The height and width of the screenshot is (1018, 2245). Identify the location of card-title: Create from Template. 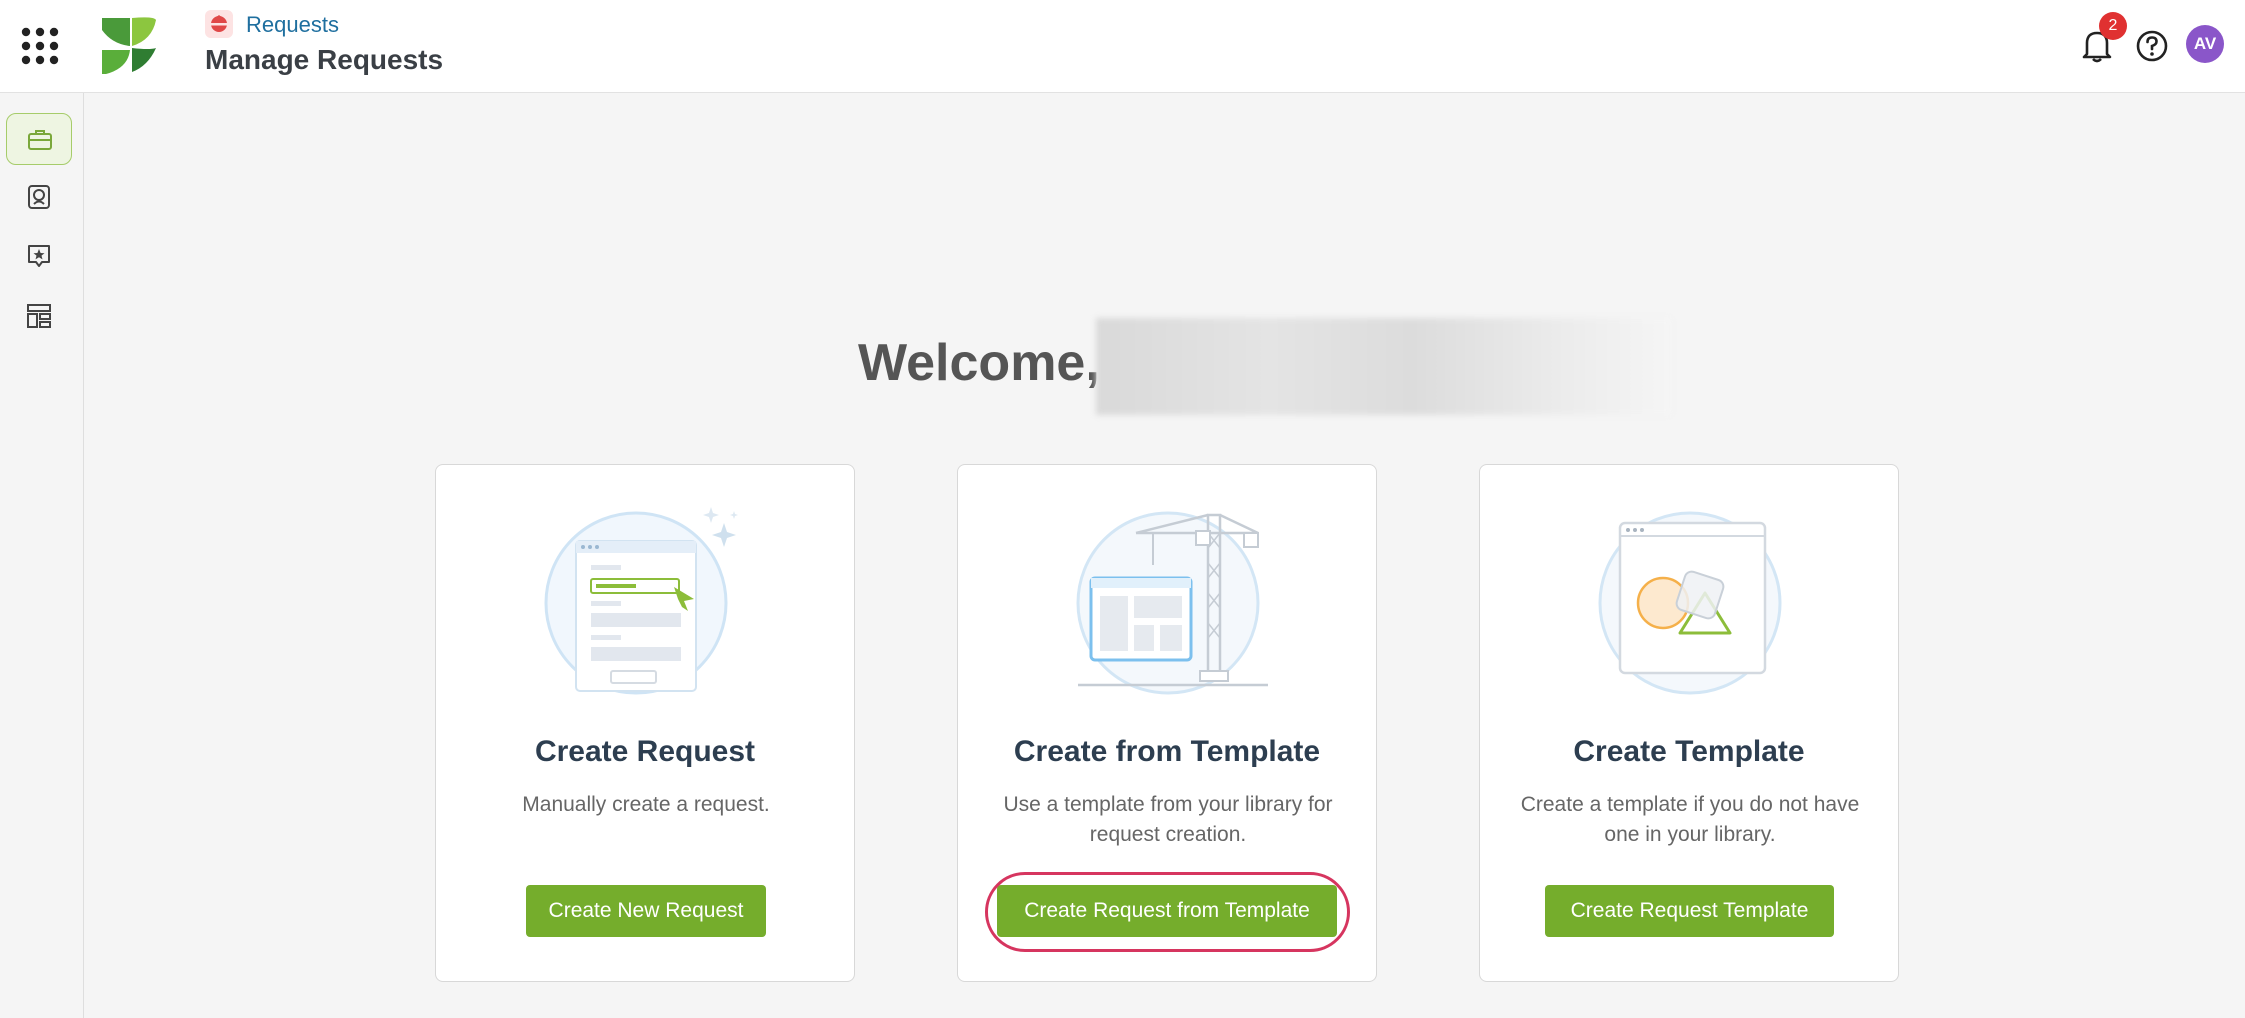
(1167, 751).